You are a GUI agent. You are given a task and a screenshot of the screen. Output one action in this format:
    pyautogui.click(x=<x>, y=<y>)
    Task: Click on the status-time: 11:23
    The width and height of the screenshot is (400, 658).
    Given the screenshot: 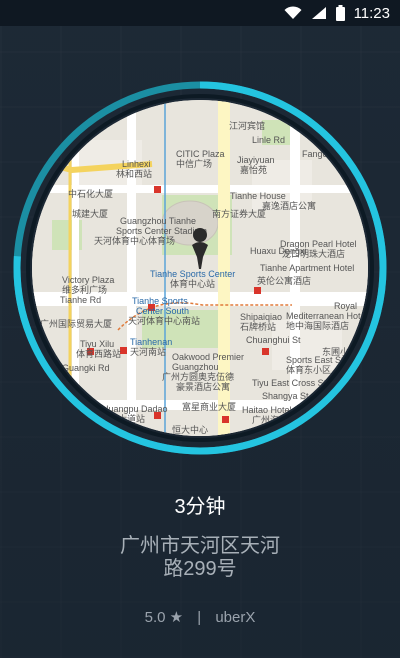 What is the action you would take?
    pyautogui.click(x=371, y=13)
    